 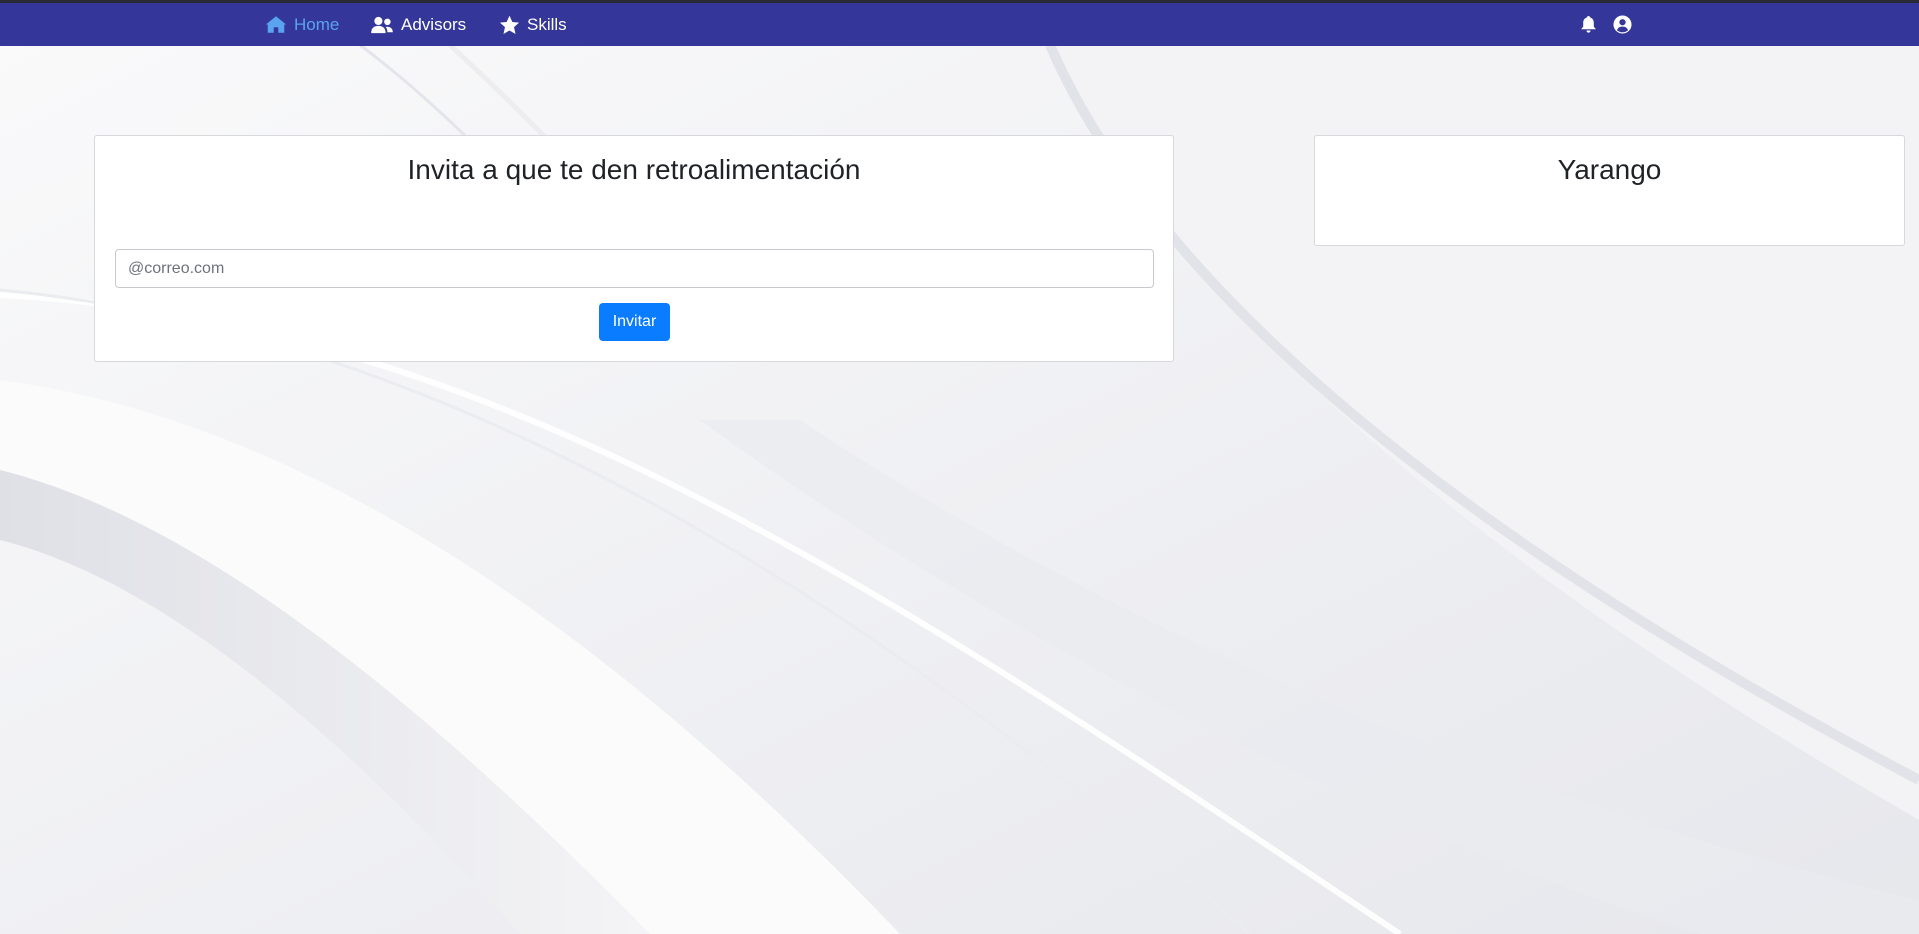 I want to click on user-circle-icon, so click(x=1622, y=24).